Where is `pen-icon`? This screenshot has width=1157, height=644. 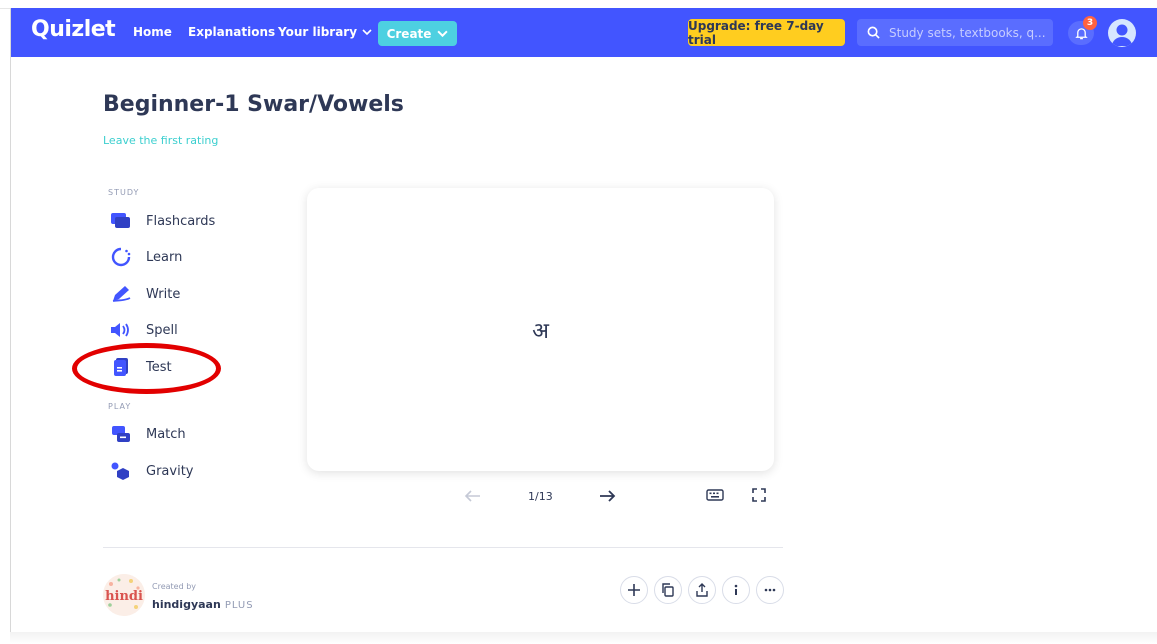
pen-icon is located at coordinates (121, 294).